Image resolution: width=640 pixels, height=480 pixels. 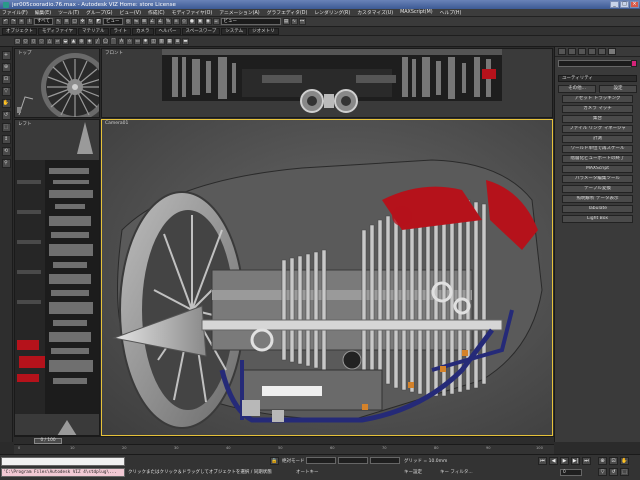 What do you see at coordinates (307, 472) in the screenshot?
I see `auto-key-button: オートキー` at bounding box center [307, 472].